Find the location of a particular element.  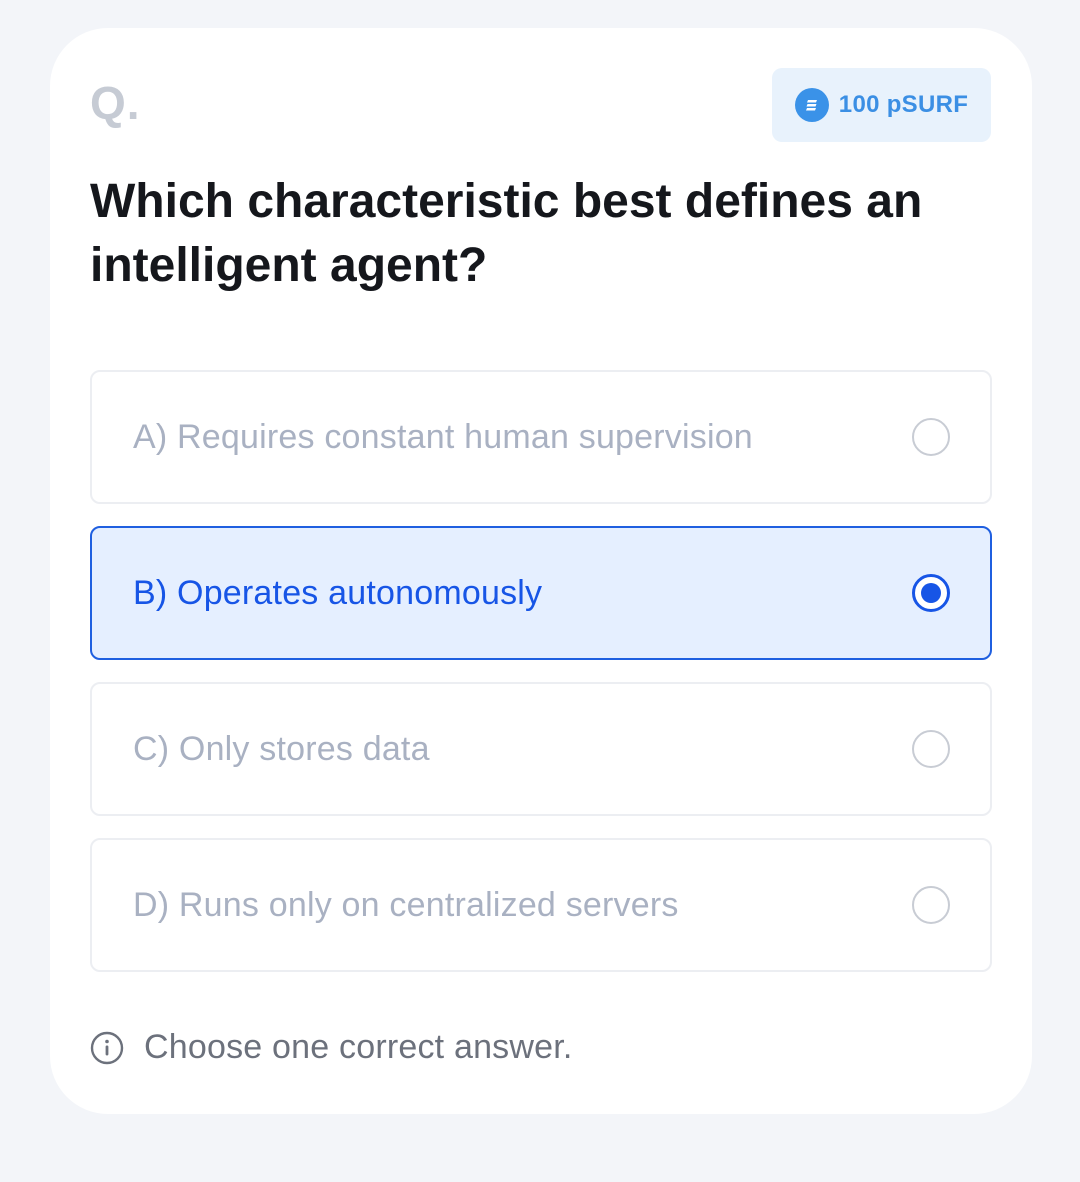

option-b: B) Operates autonomously is located at coordinates (541, 593).